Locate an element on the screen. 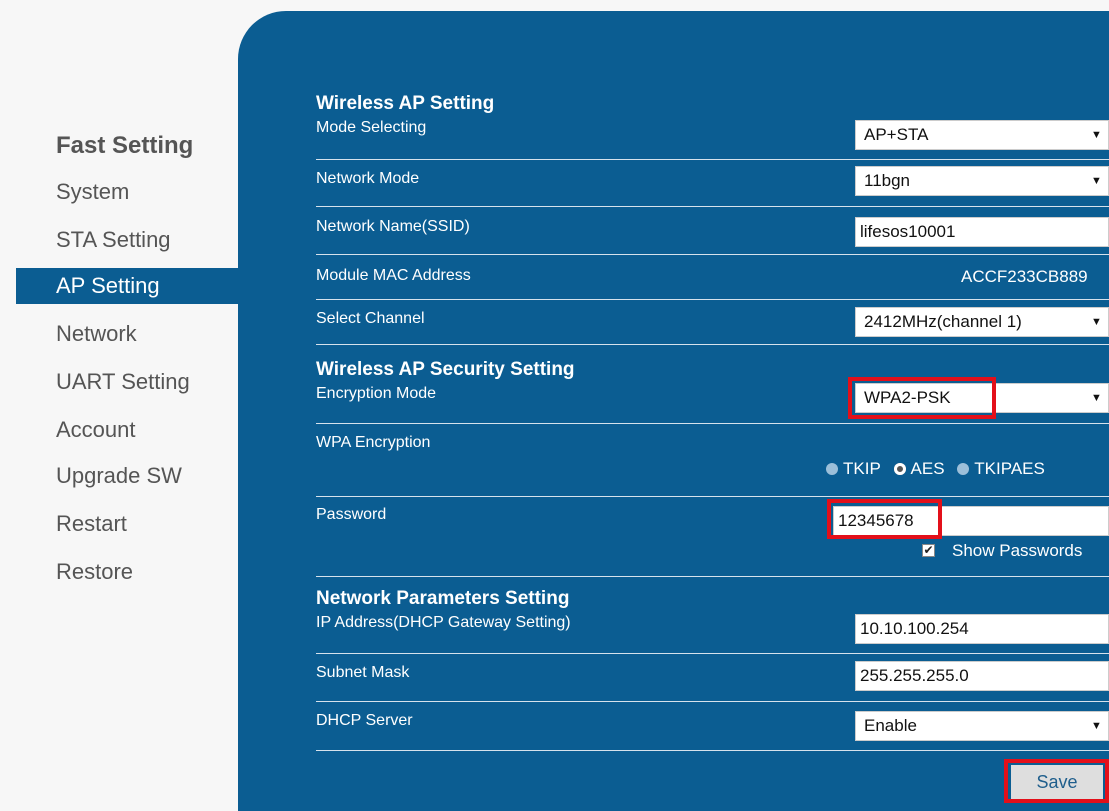 The width and height of the screenshot is (1109, 811). network-mode-label: Network Mode is located at coordinates (368, 178).